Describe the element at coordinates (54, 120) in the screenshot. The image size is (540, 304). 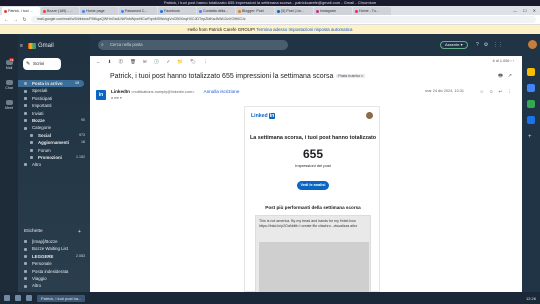
I see `sidebar-item-drafts: Bozze 90` at that location.